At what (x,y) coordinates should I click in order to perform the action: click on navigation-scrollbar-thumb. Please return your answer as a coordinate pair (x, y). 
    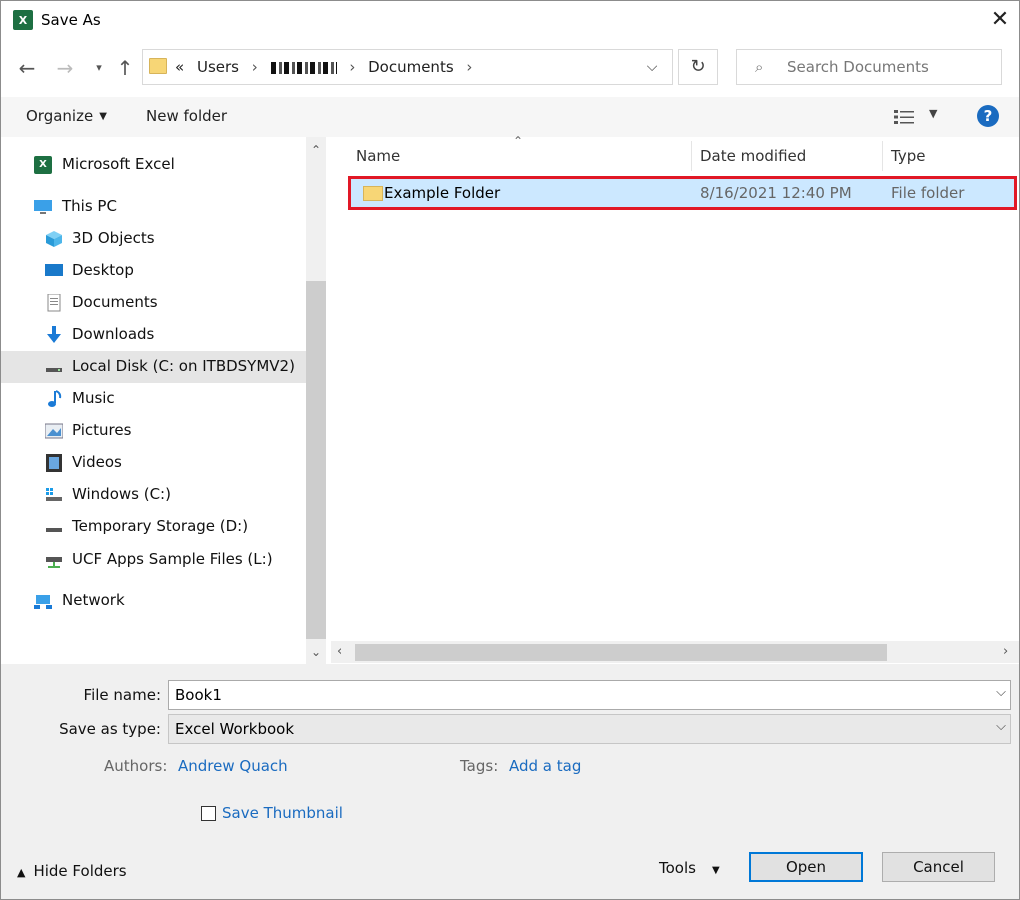
    Looking at the image, I should click on (316, 460).